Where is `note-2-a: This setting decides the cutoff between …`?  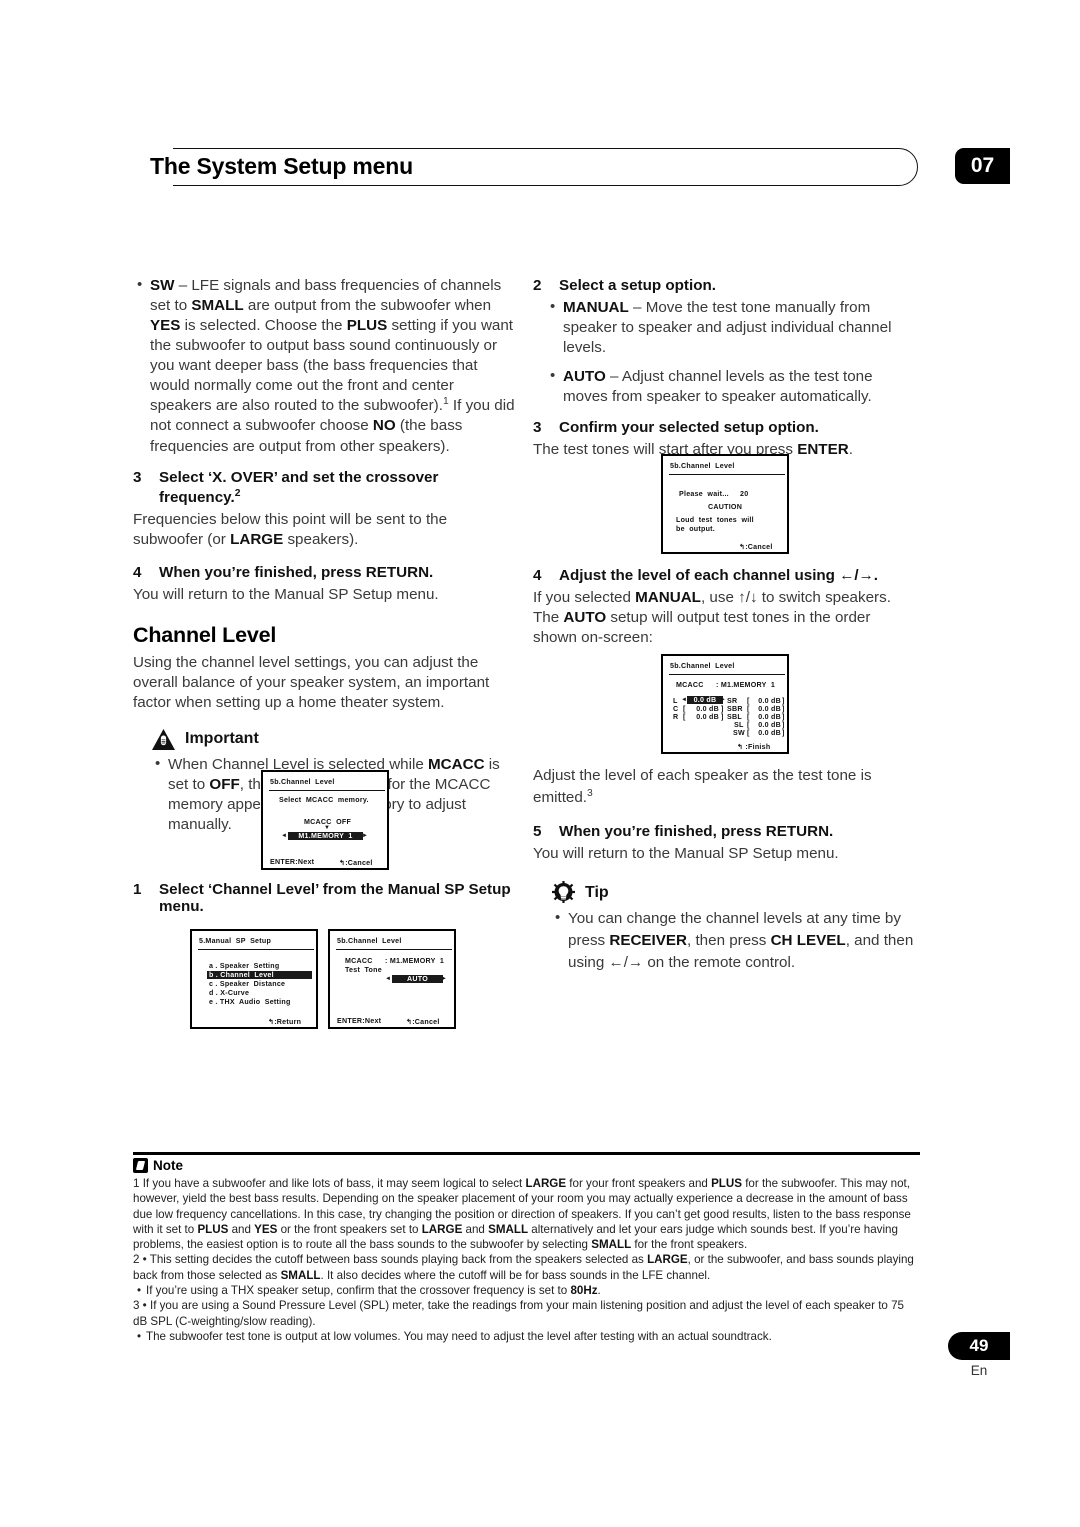 note-2-a: This setting decides the cutoff between … is located at coordinates (398, 1260).